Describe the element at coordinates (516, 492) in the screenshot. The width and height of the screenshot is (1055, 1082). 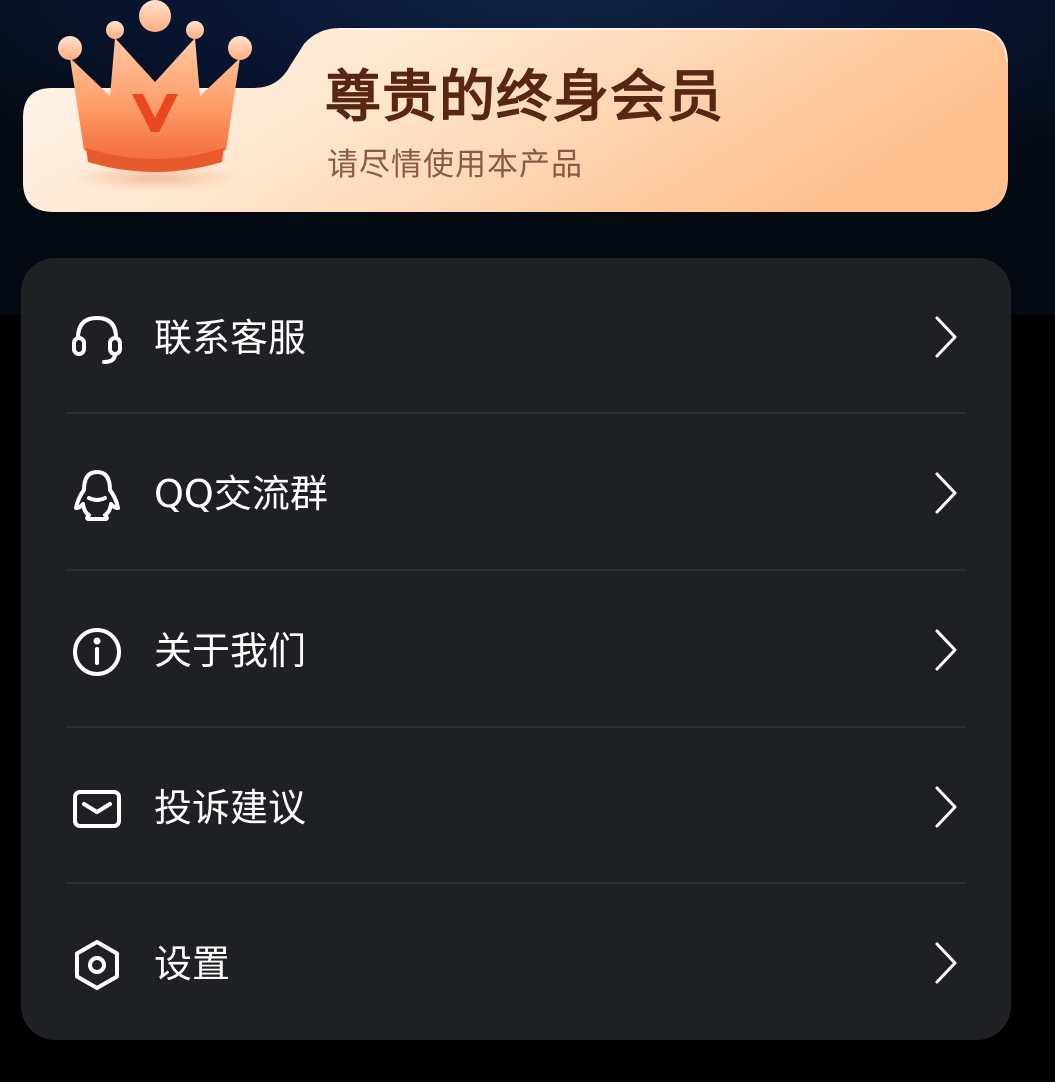
I see `menu-item-qq-group: QQ交流群` at that location.